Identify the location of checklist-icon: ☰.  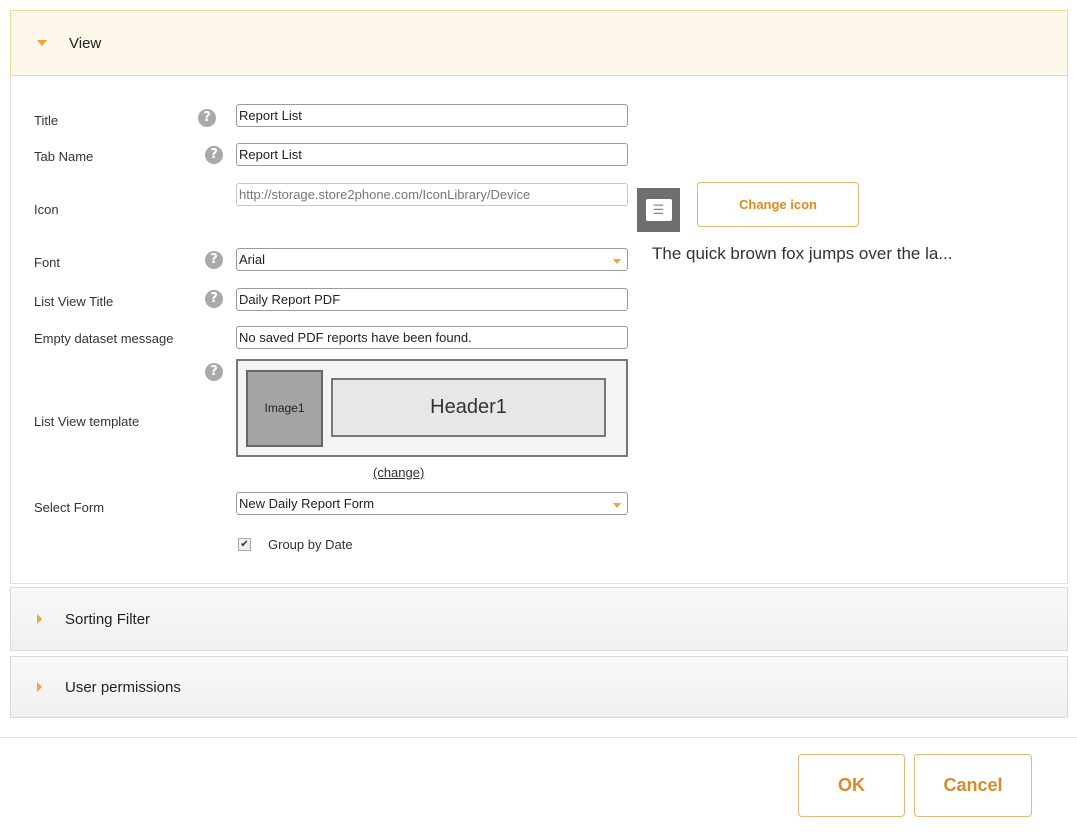
(658, 210).